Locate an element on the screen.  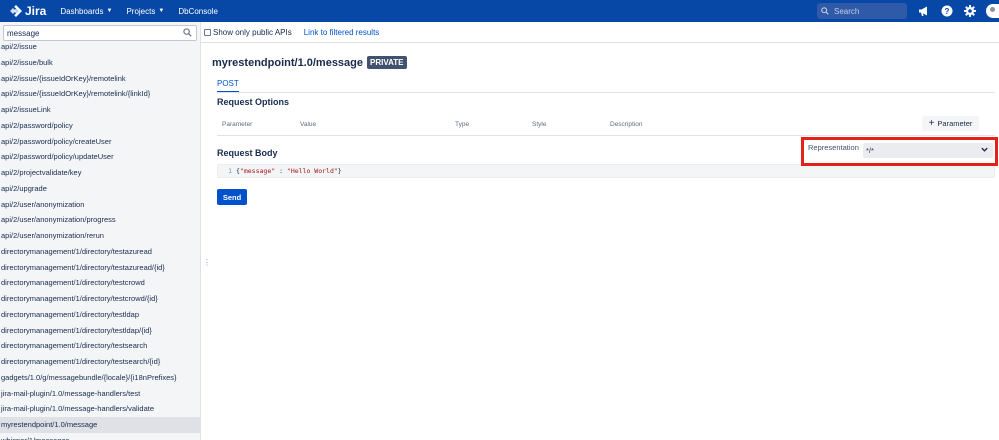
column-description: Description is located at coordinates (626, 124).